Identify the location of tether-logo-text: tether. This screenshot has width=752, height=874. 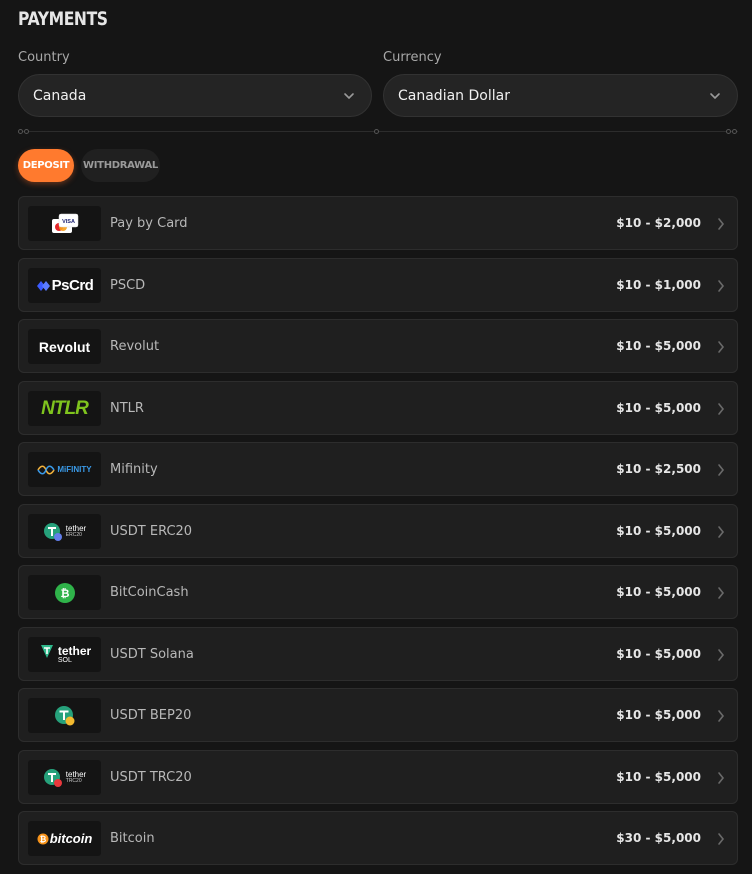
(74, 651).